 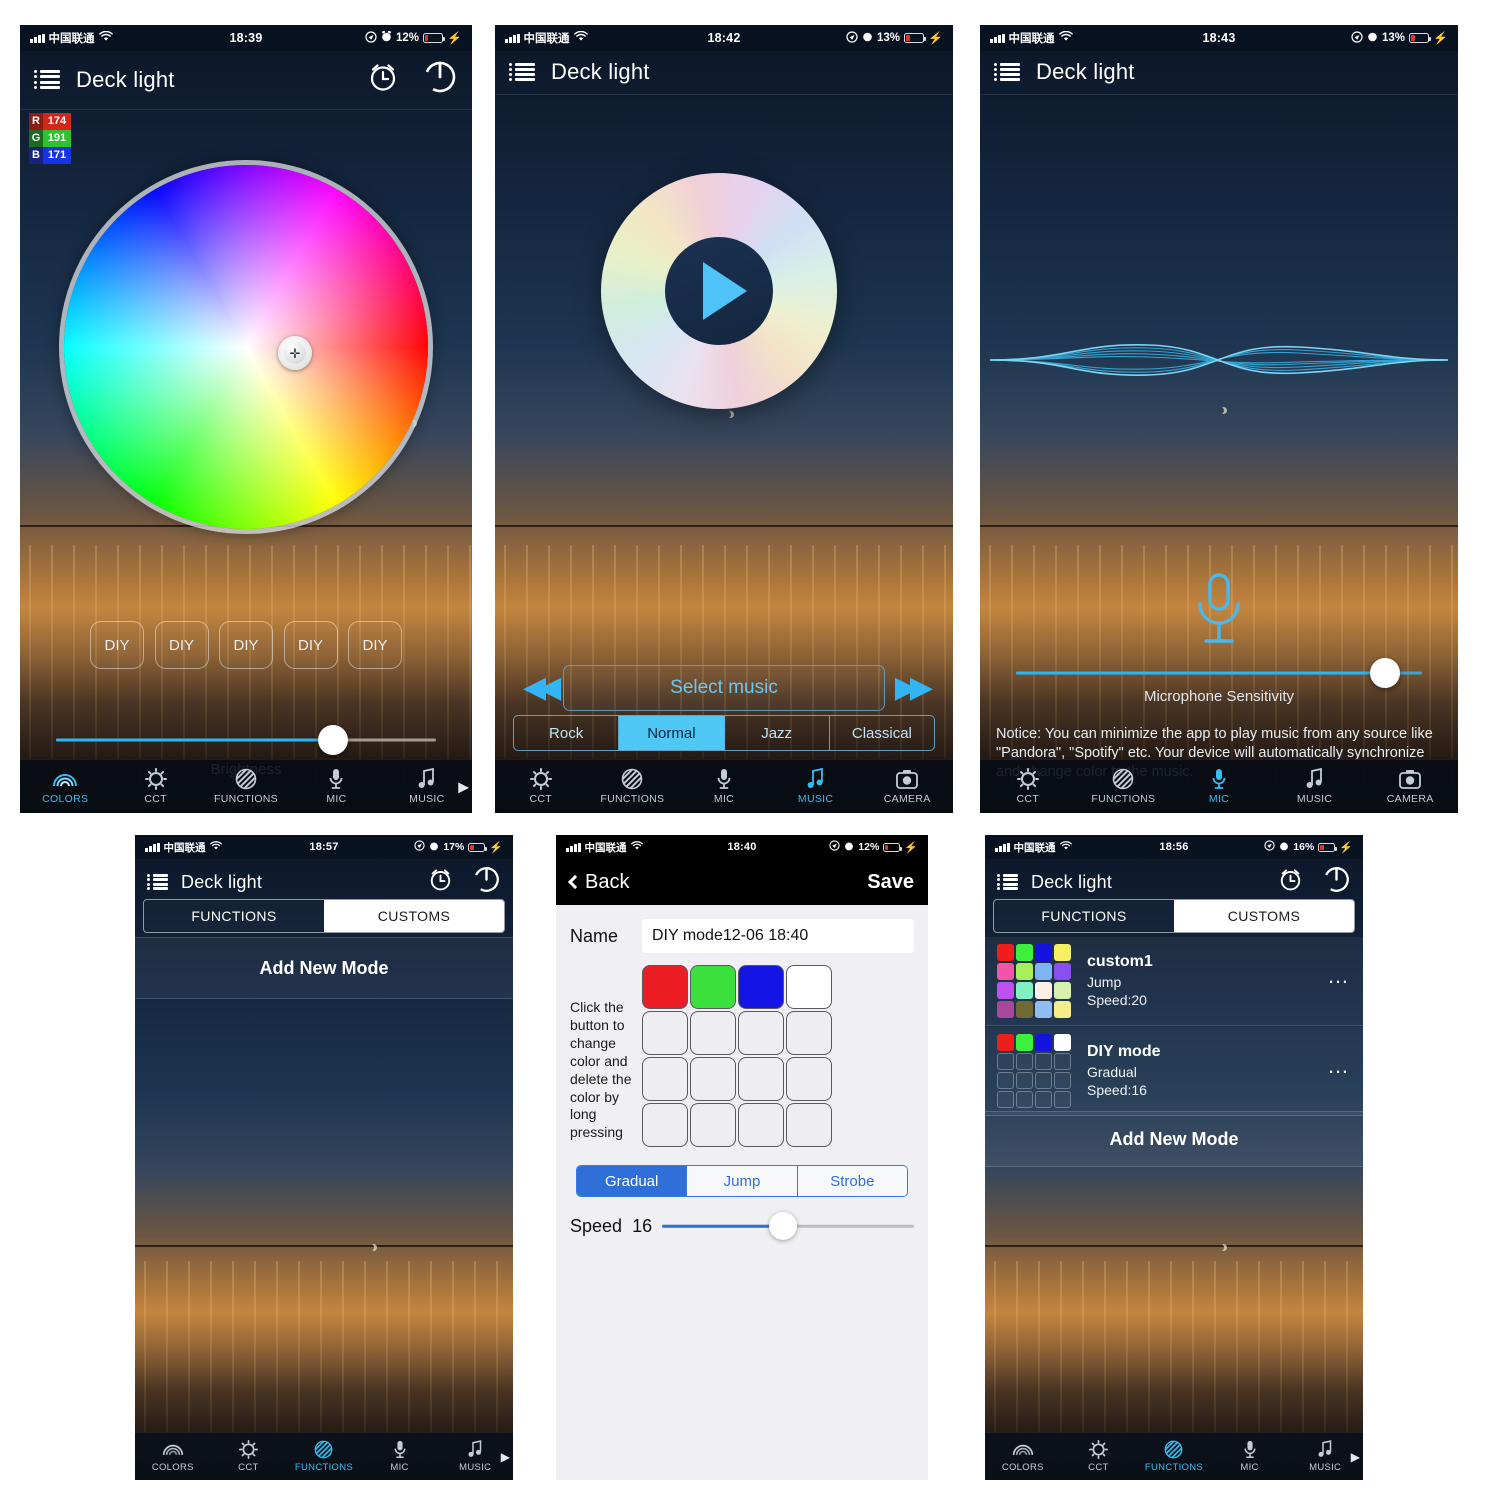 What do you see at coordinates (672, 733) in the screenshot?
I see `genre-normal: Normal` at bounding box center [672, 733].